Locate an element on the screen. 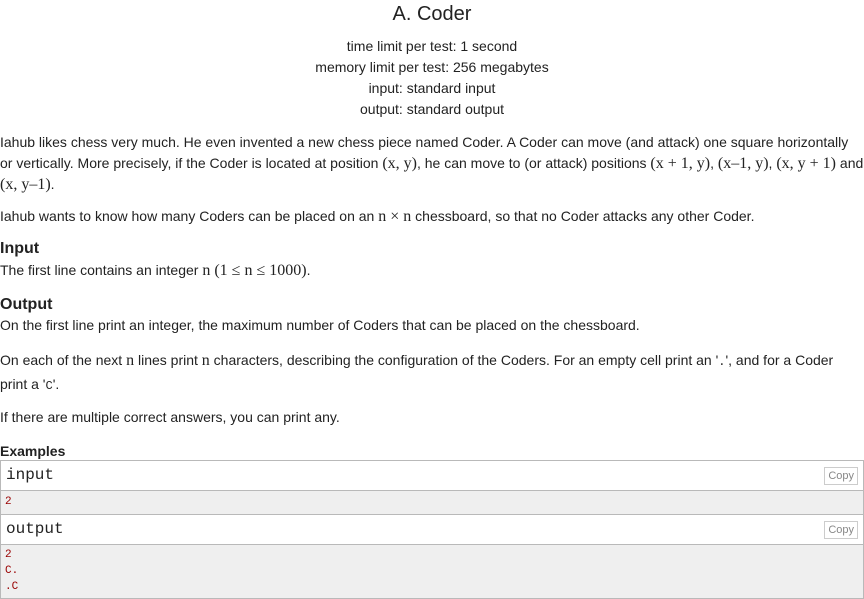 The width and height of the screenshot is (864, 599). input-heading: Input is located at coordinates (20, 248).